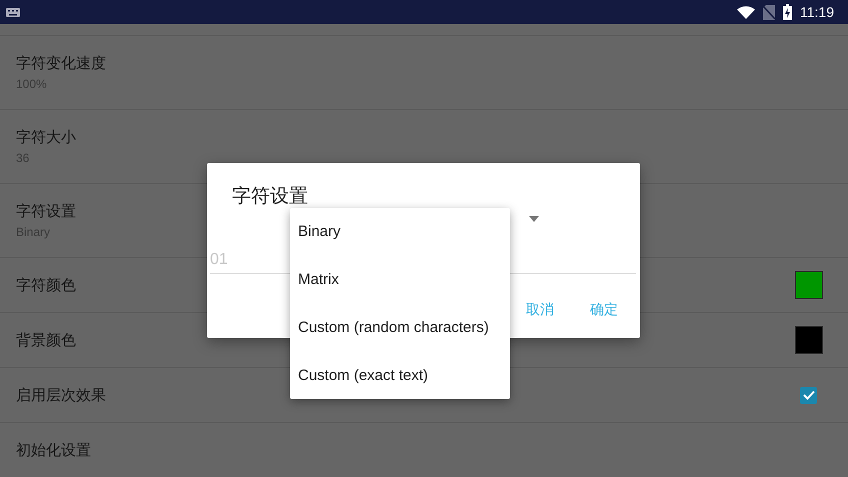 This screenshot has width=848, height=477. Describe the element at coordinates (270, 196) in the screenshot. I see `dialog-title: 字符设置` at that location.